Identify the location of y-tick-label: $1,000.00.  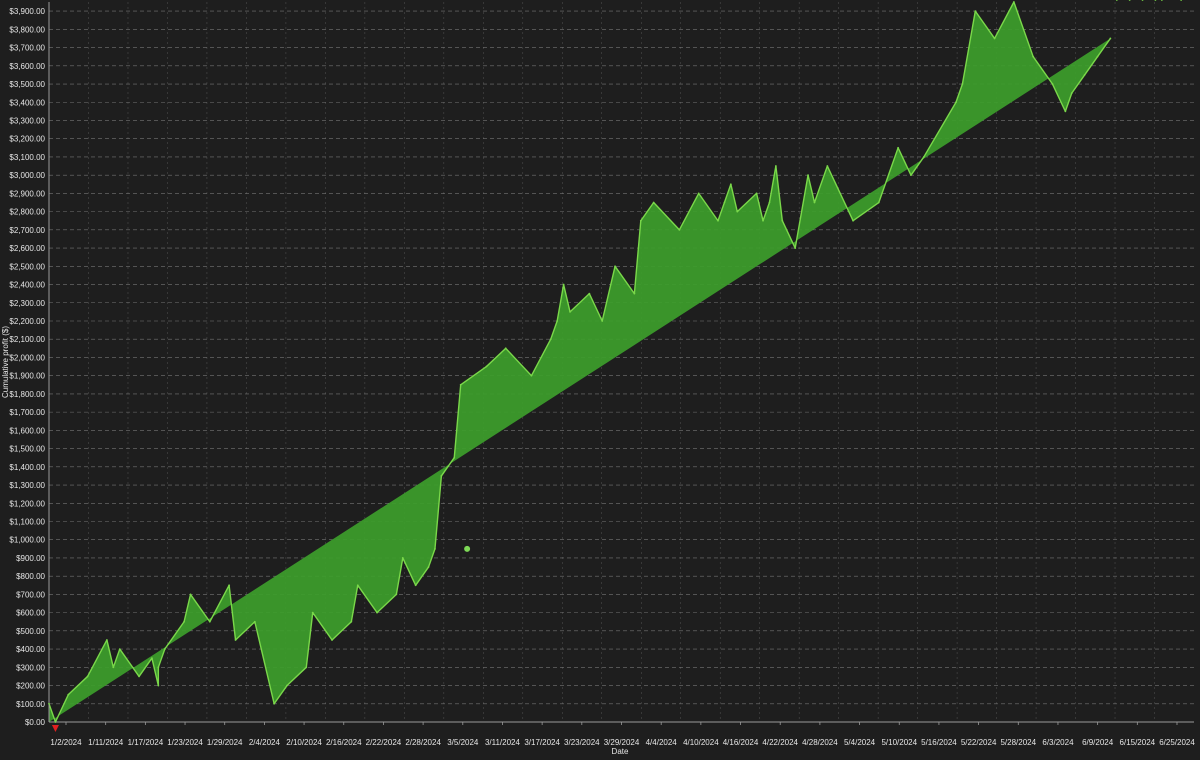
(27, 540).